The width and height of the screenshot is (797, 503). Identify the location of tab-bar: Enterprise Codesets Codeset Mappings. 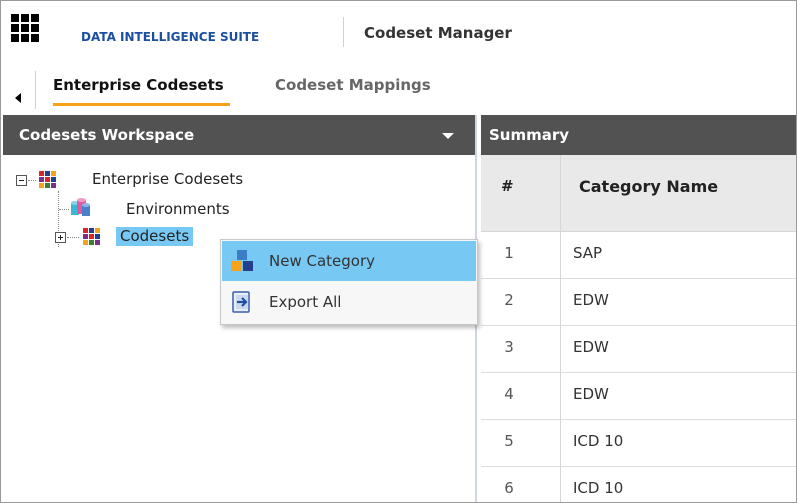
(398, 87).